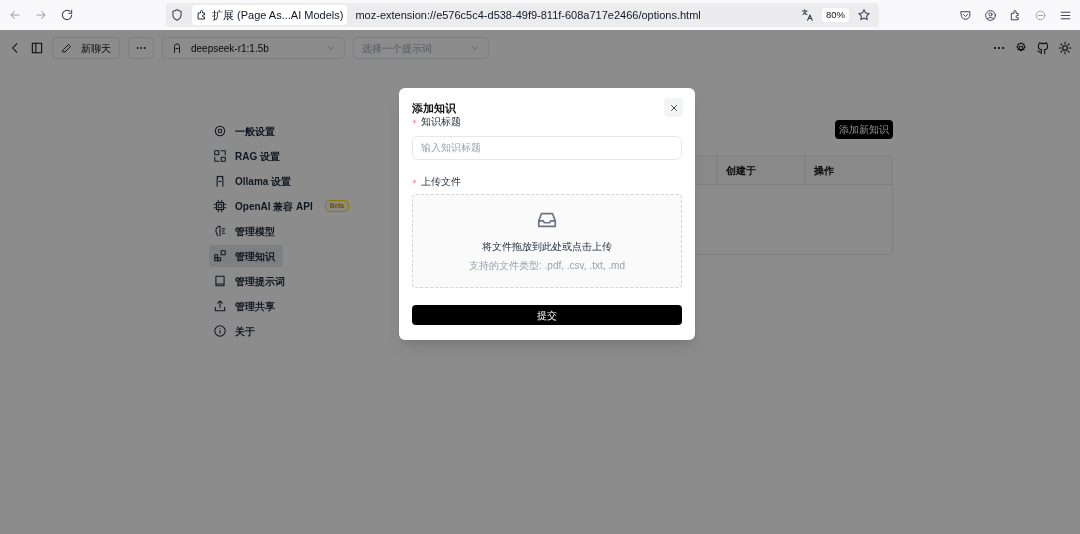 This screenshot has width=1080, height=534. I want to click on zoom-badge: 80%, so click(835, 15).